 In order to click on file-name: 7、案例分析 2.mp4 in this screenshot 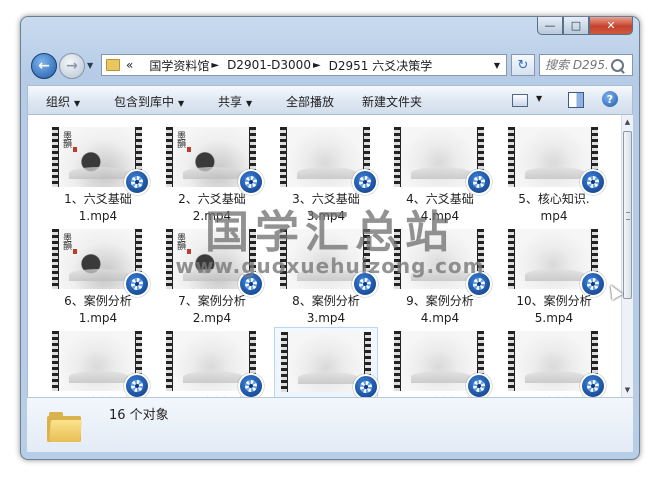, I will do `click(212, 309)`.